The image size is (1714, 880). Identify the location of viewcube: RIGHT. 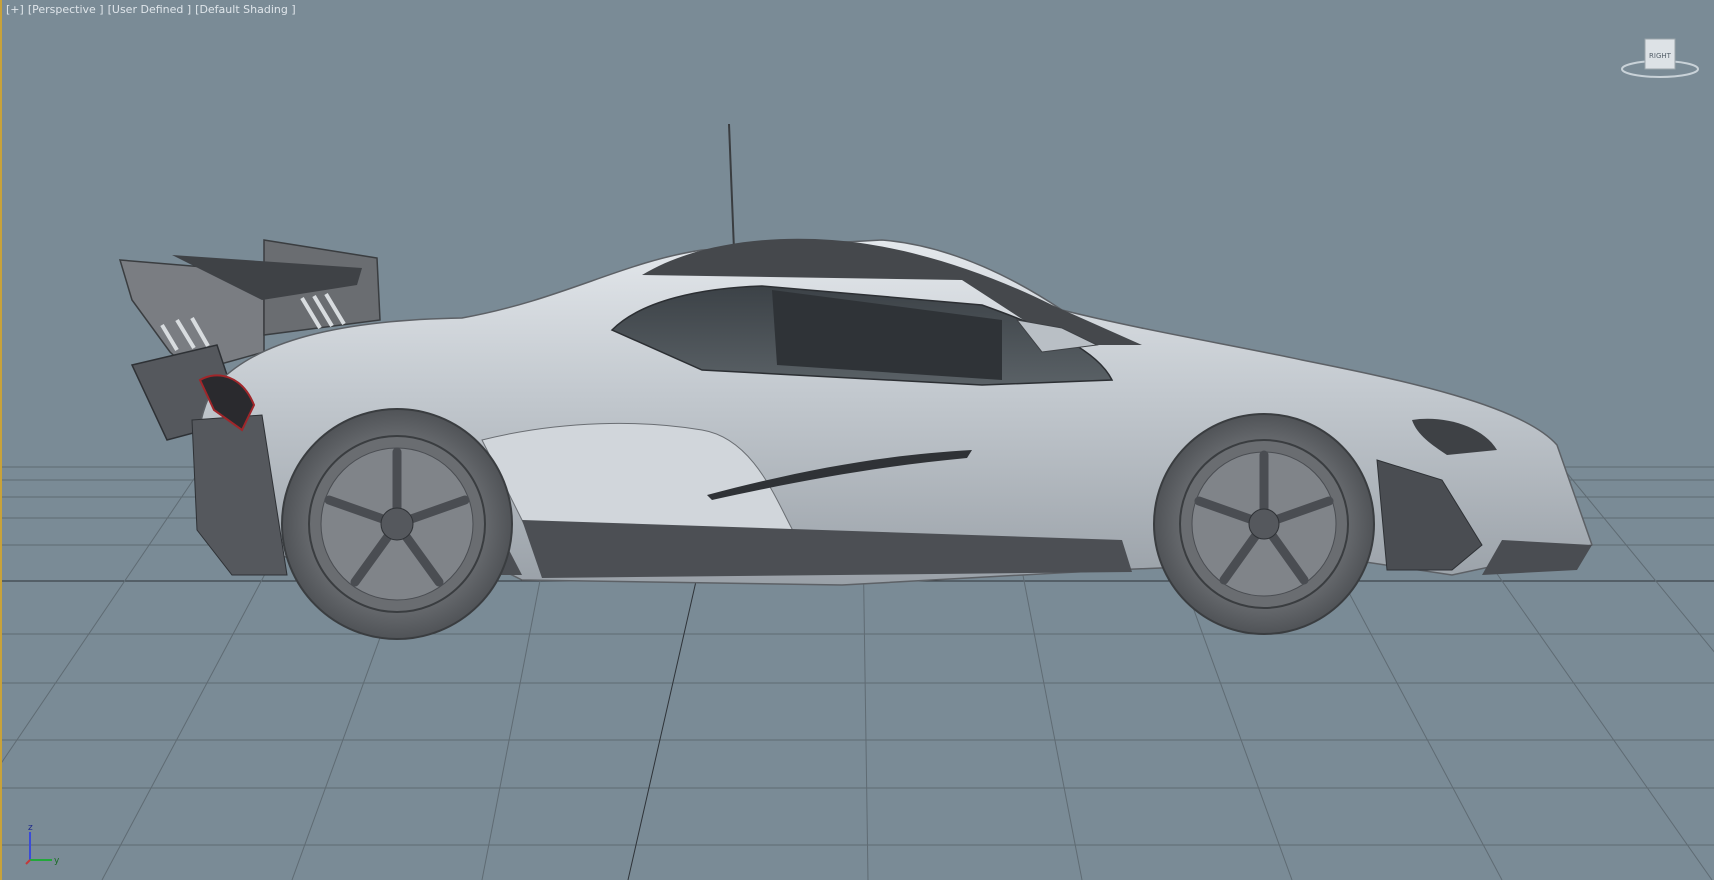
(1660, 59).